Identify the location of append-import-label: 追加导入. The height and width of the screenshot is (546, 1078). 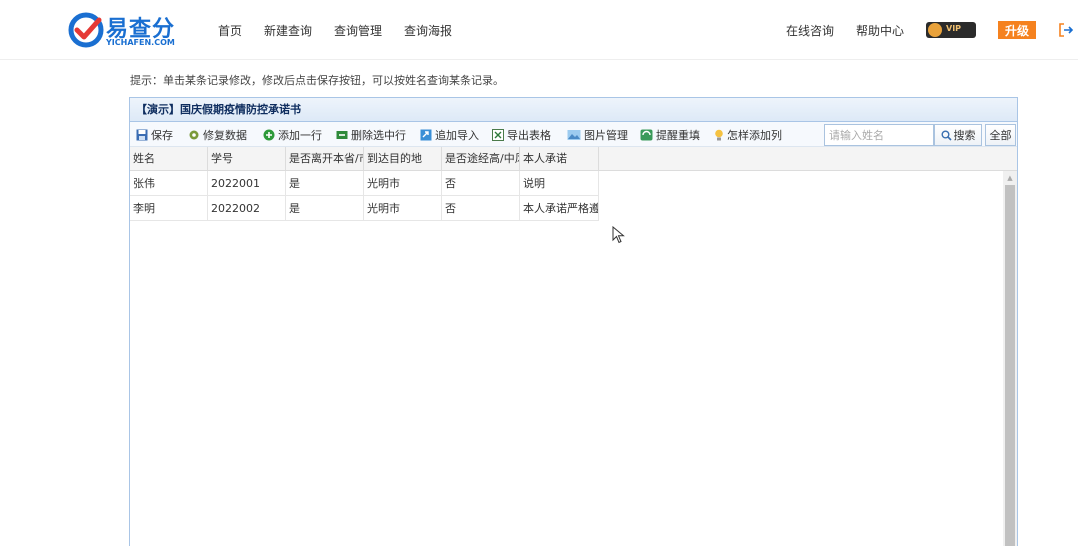
(457, 135).